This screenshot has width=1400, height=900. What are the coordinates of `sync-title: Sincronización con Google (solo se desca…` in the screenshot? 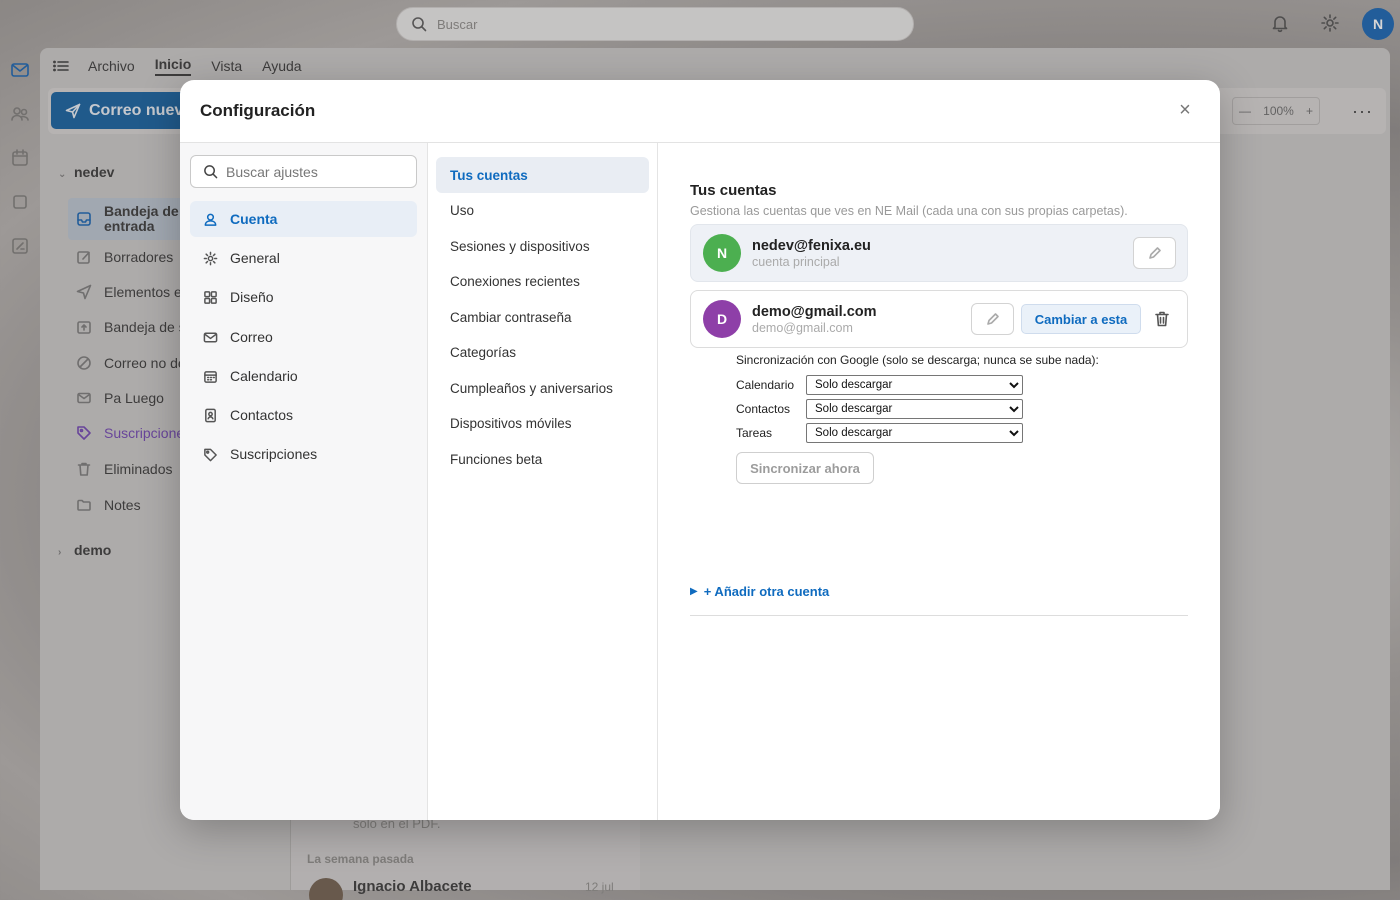 It's located at (917, 360).